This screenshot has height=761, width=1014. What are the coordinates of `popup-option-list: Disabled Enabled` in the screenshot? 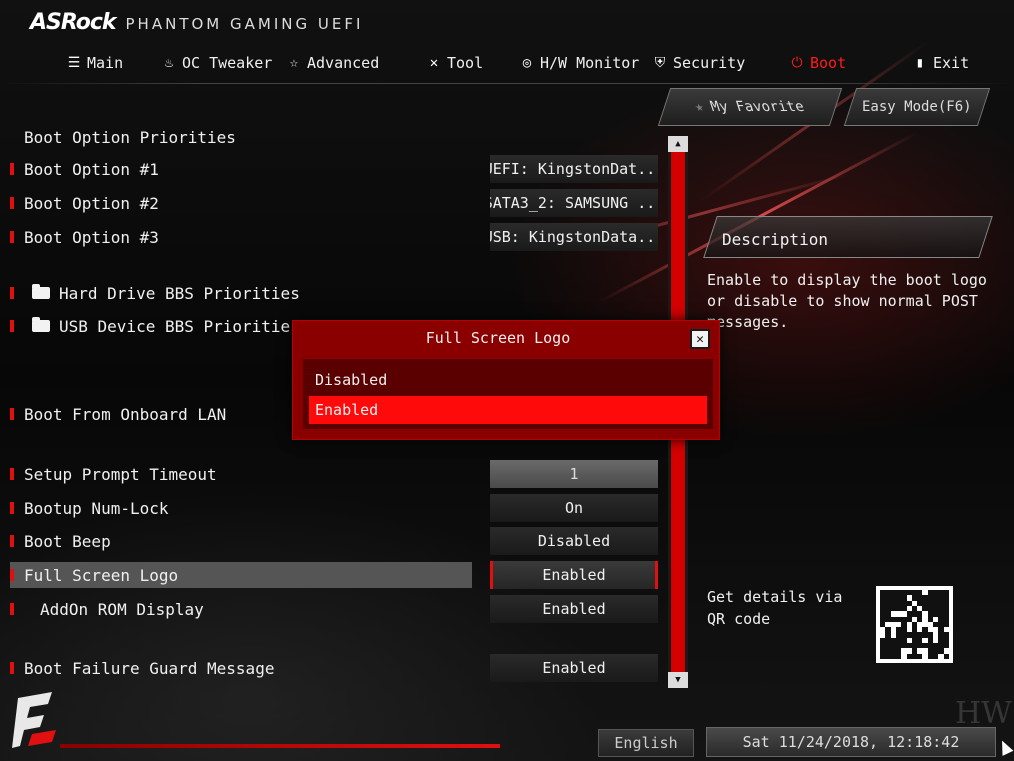 It's located at (508, 394).